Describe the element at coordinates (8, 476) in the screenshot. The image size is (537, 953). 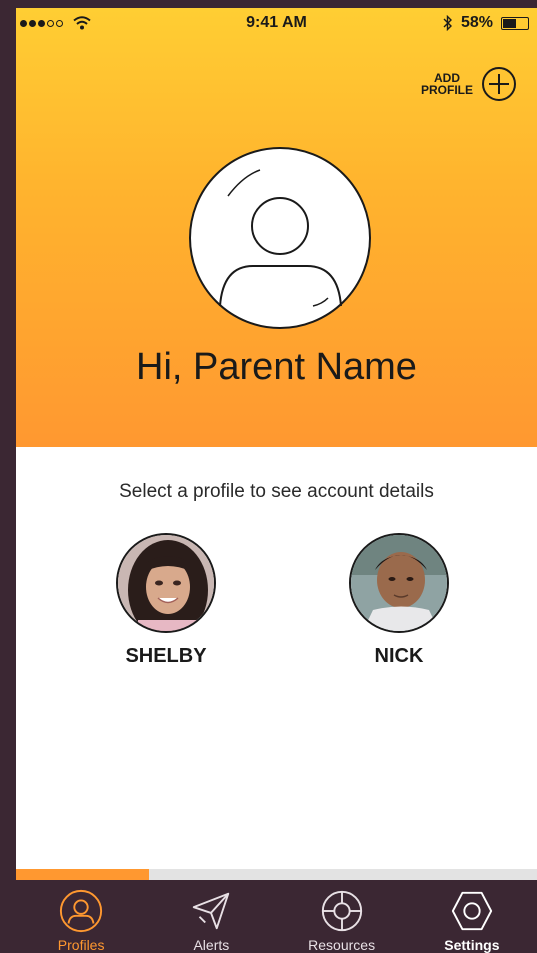
I see `frame-left` at that location.